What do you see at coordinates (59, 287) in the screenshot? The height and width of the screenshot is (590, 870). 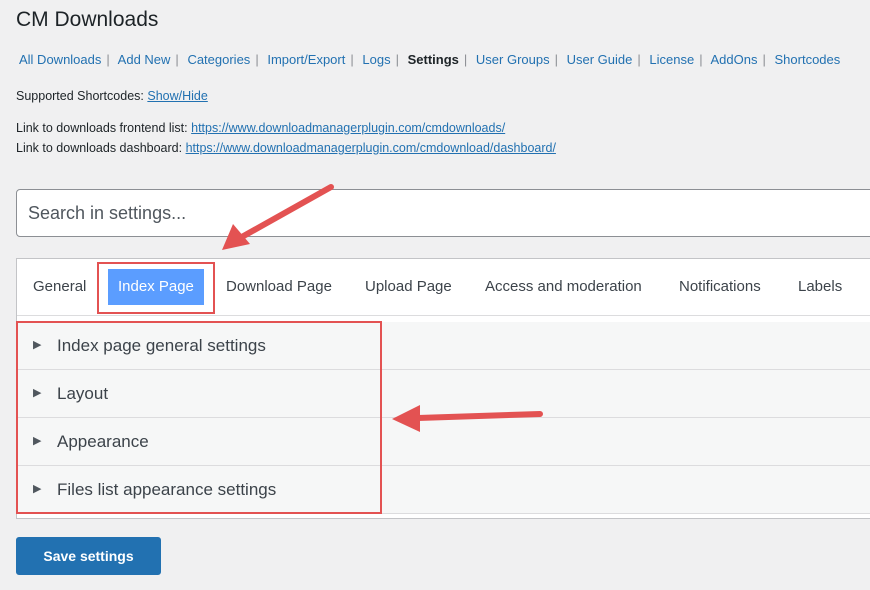 I see `tab-general: General` at bounding box center [59, 287].